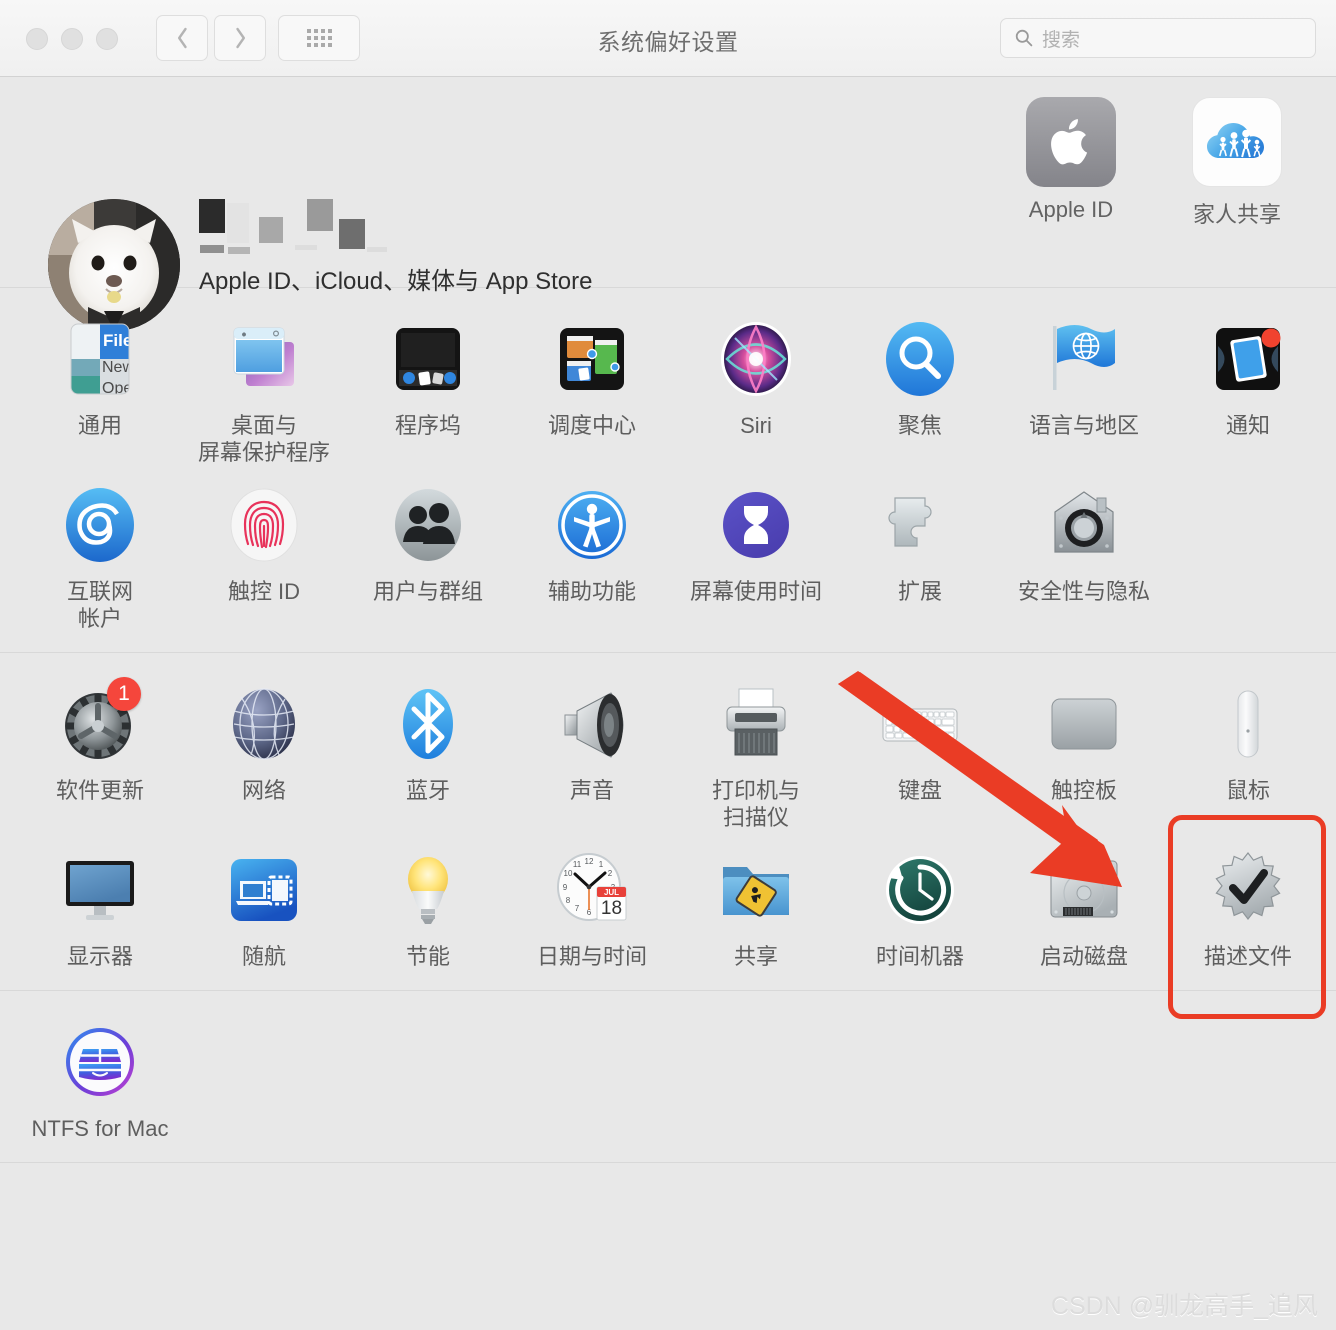 This screenshot has width=1336, height=1330. Describe the element at coordinates (1083, 425) in the screenshot. I see `pane-label: 语言与地区` at that location.